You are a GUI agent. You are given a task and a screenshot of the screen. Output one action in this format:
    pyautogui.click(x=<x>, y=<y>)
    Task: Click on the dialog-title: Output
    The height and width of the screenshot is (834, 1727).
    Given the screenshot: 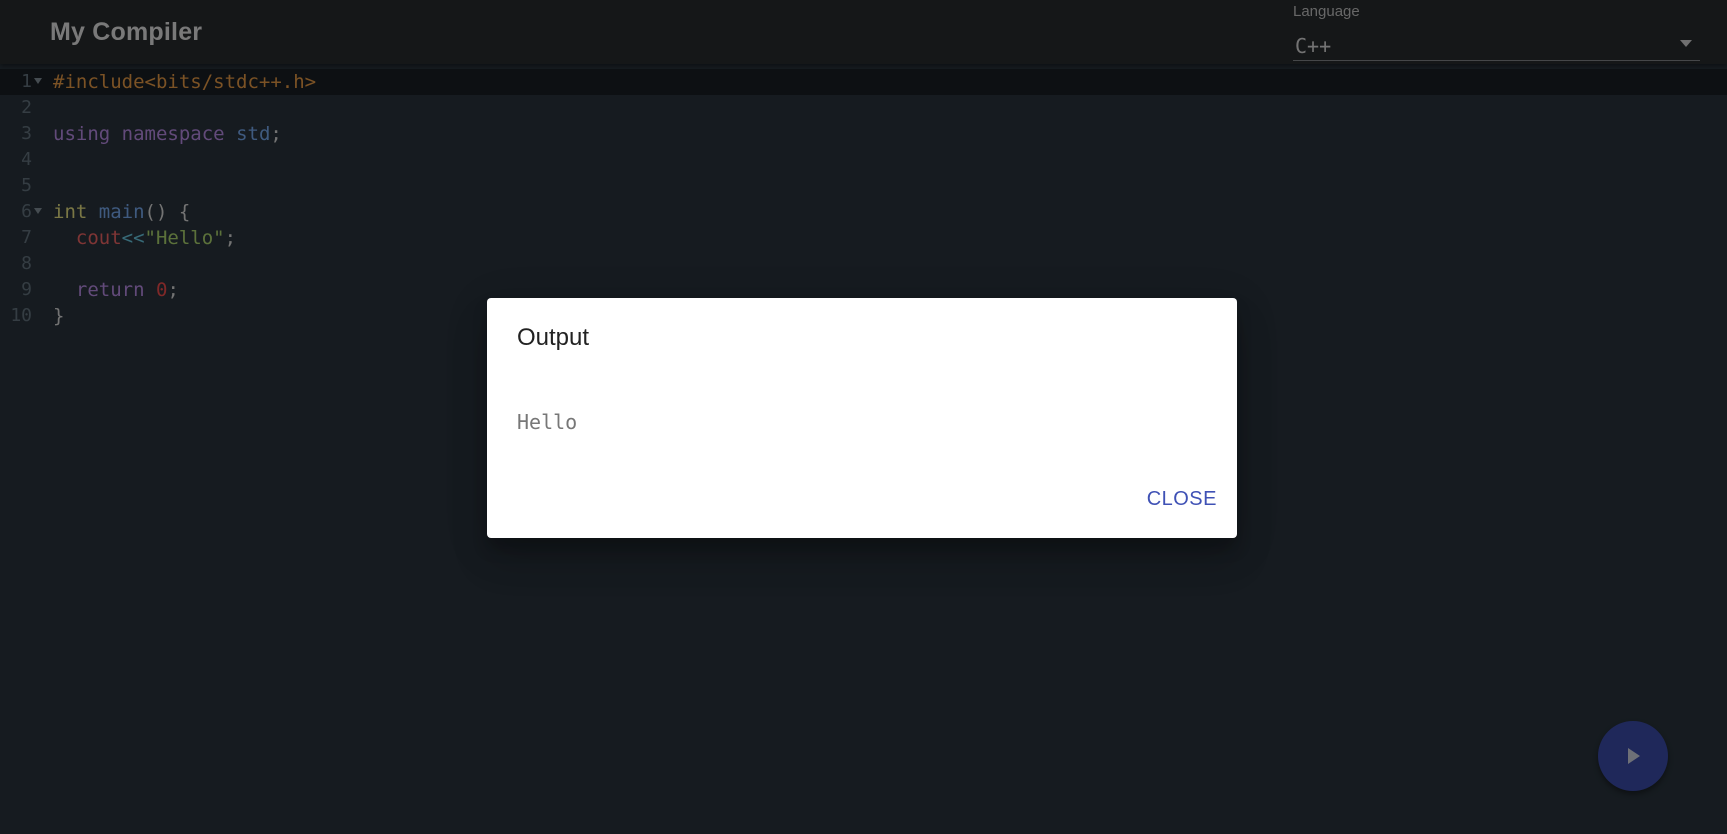 What is the action you would take?
    pyautogui.click(x=553, y=337)
    